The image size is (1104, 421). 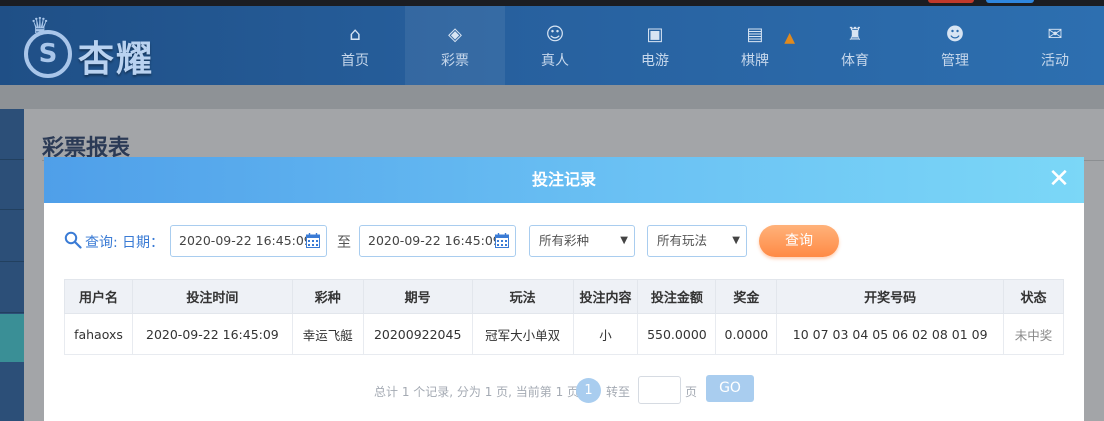 I want to click on cell-amount: 550.0000, so click(x=677, y=334).